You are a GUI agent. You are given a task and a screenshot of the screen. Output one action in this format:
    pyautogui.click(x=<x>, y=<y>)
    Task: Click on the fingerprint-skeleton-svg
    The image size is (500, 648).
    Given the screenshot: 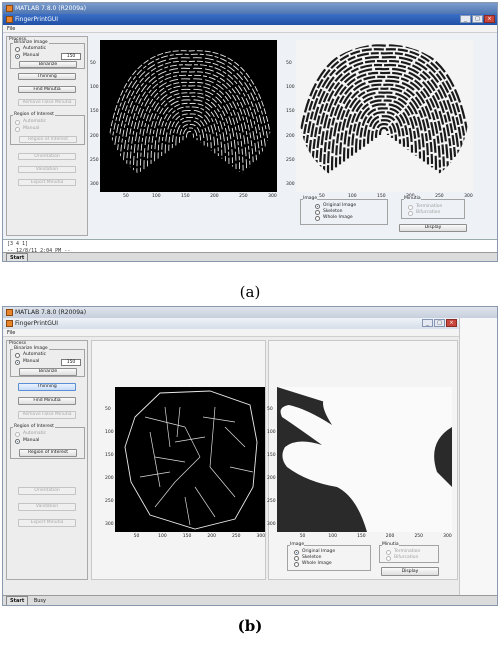 What is the action you would take?
    pyautogui.click(x=190, y=120)
    